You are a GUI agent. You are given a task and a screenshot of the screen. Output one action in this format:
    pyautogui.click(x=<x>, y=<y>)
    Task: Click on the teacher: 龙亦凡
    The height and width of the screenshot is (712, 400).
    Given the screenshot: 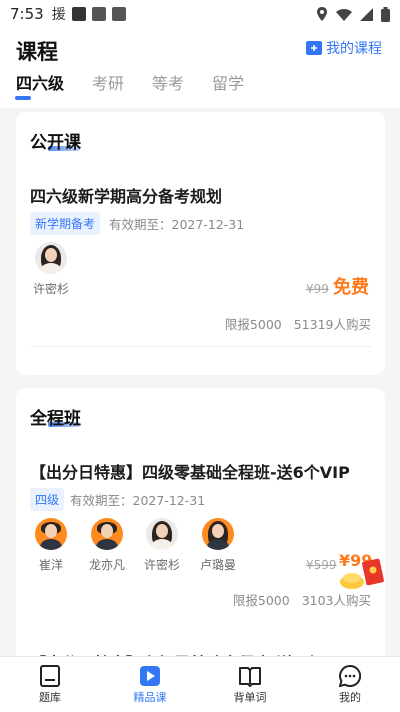 What is the action you would take?
    pyautogui.click(x=107, y=545)
    